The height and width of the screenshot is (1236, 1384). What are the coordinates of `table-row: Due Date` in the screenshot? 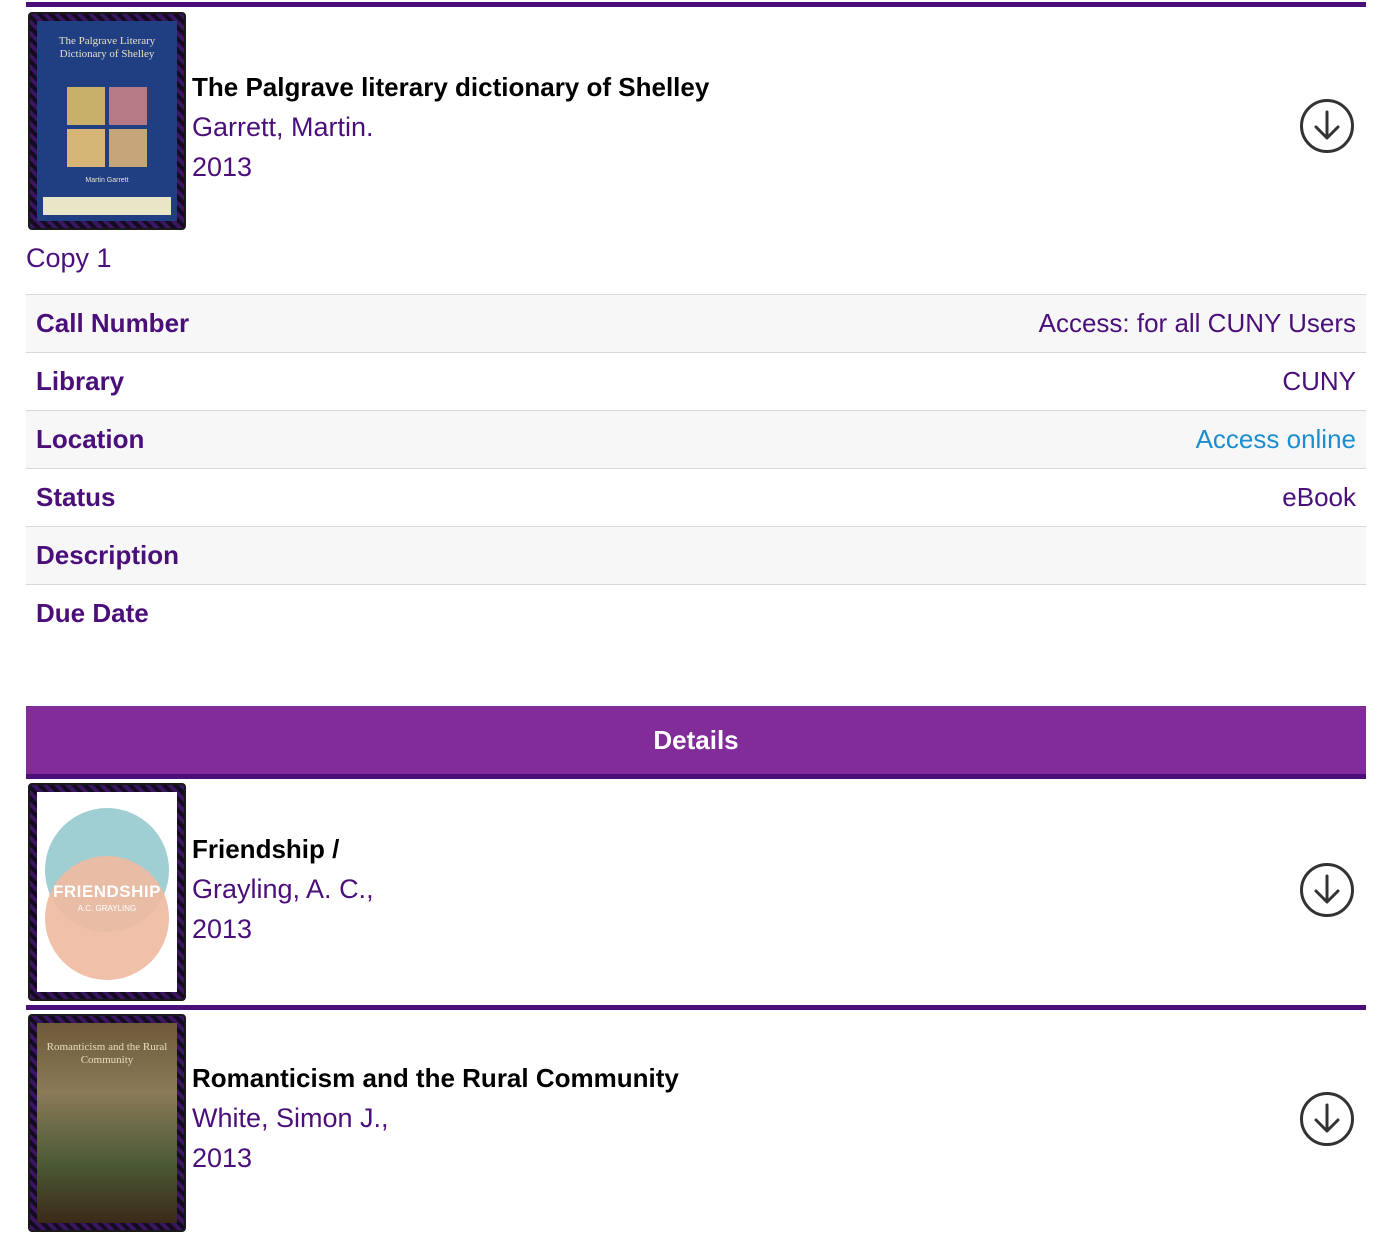 It's located at (696, 613).